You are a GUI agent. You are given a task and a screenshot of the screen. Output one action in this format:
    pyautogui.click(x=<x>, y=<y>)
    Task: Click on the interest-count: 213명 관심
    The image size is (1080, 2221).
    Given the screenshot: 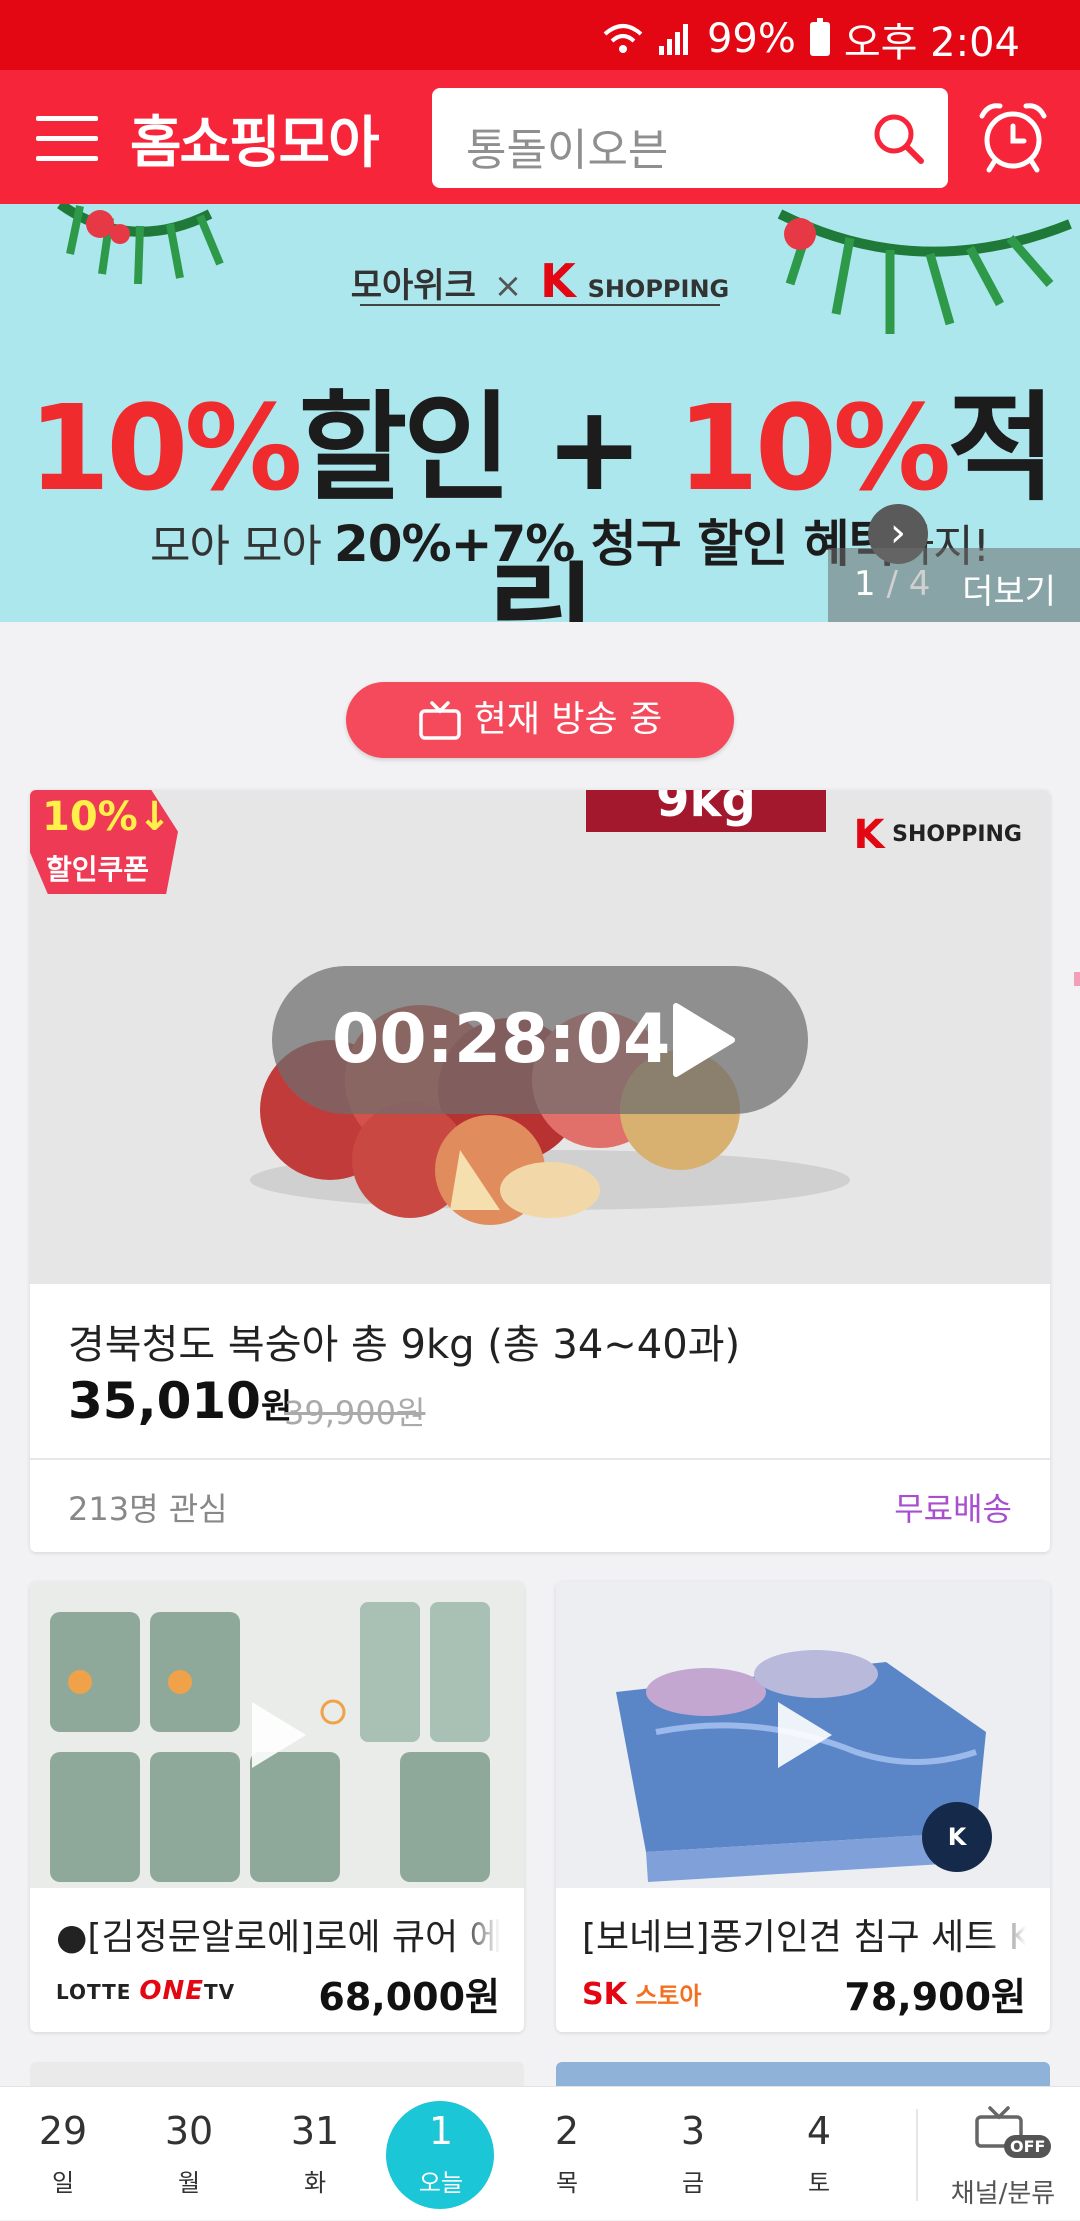 What is the action you would take?
    pyautogui.click(x=148, y=1509)
    